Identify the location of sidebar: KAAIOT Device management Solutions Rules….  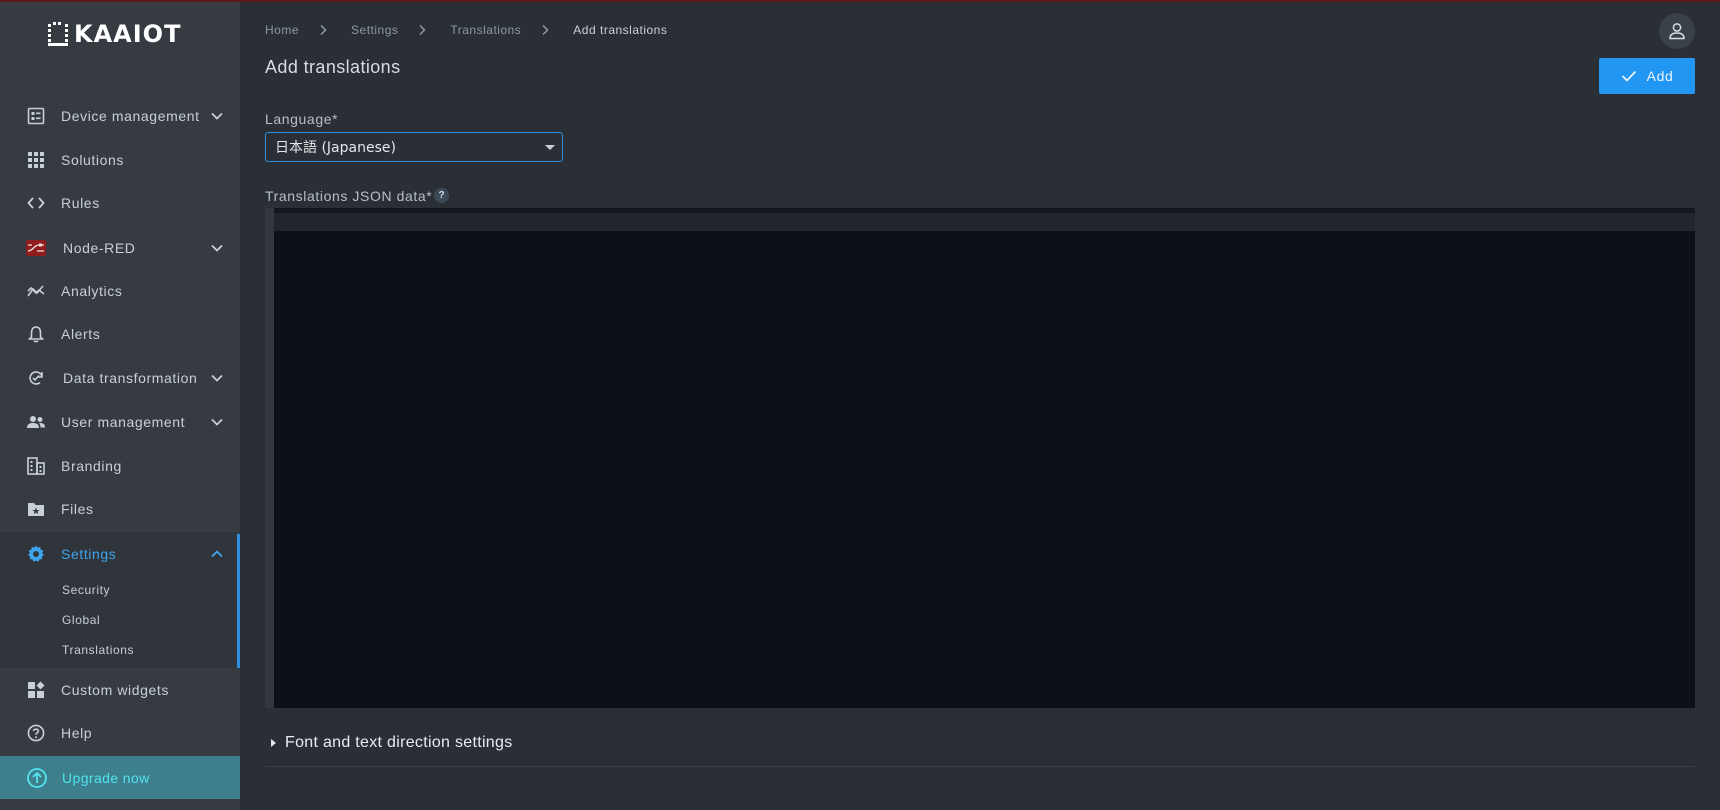
(120, 406).